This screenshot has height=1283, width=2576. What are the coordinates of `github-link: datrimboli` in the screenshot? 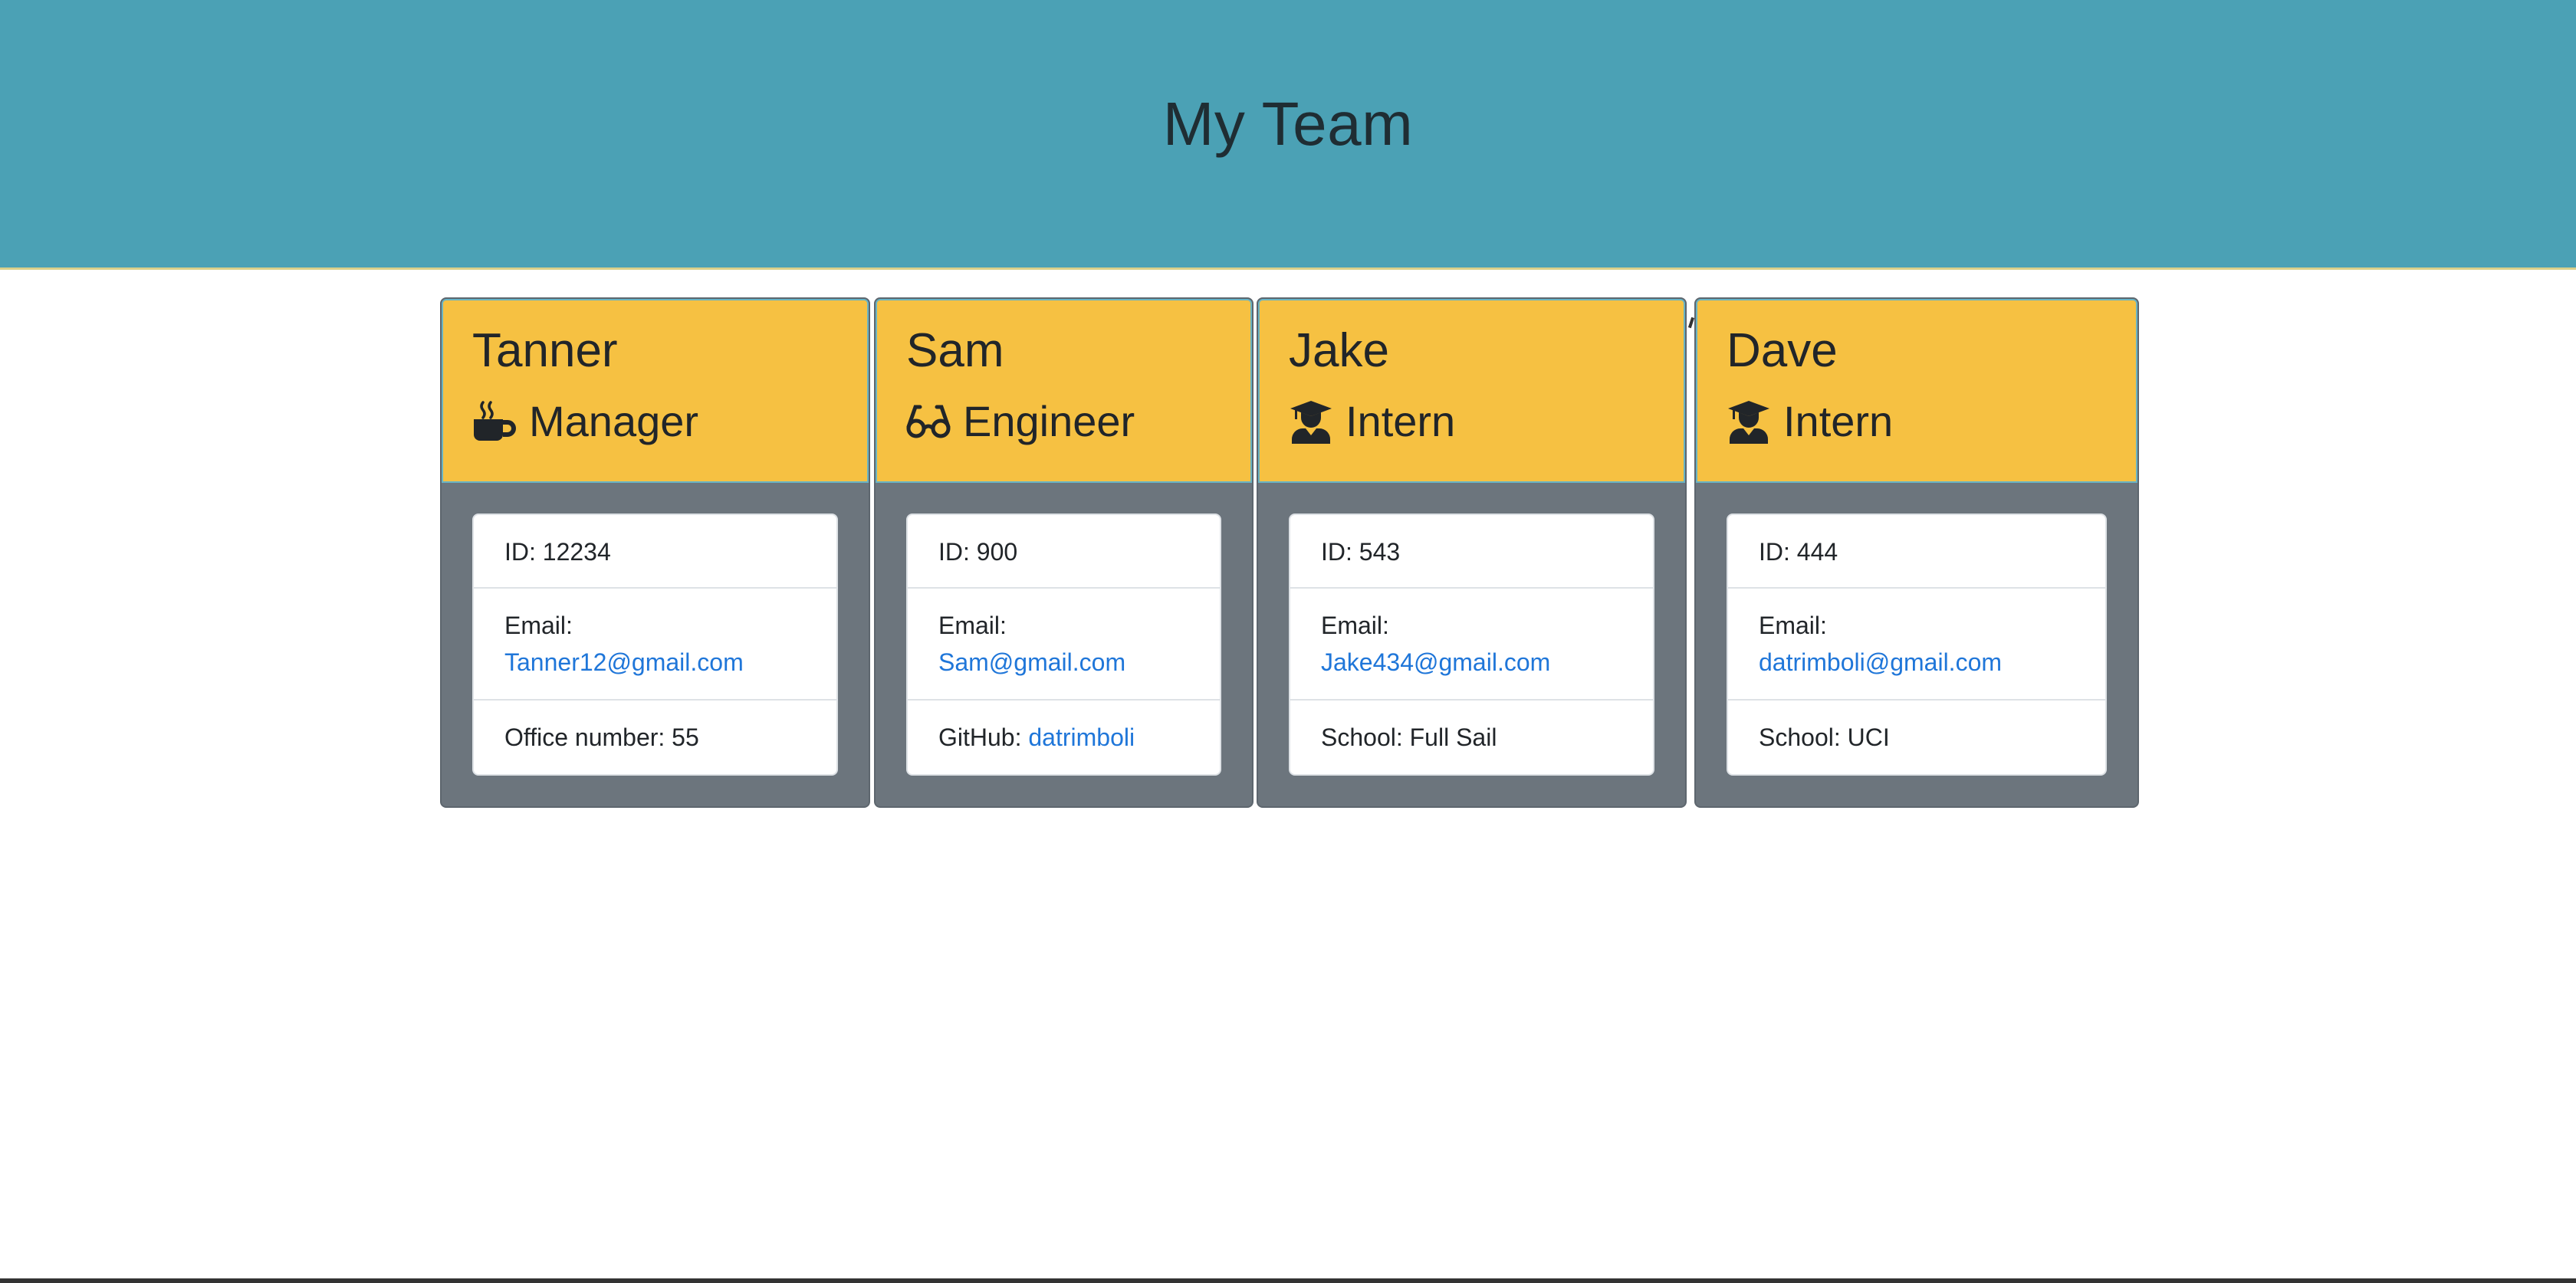 It's located at (1081, 737).